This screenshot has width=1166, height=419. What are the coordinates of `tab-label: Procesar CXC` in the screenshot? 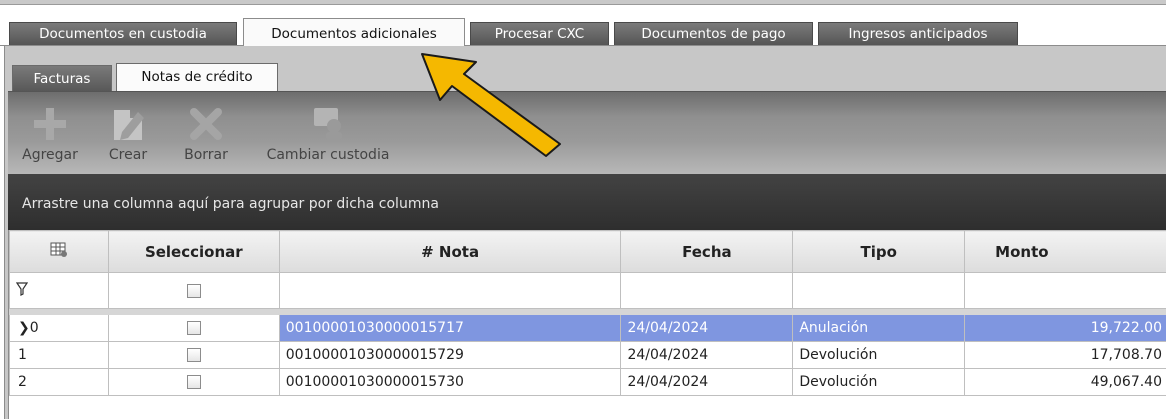 It's located at (539, 34).